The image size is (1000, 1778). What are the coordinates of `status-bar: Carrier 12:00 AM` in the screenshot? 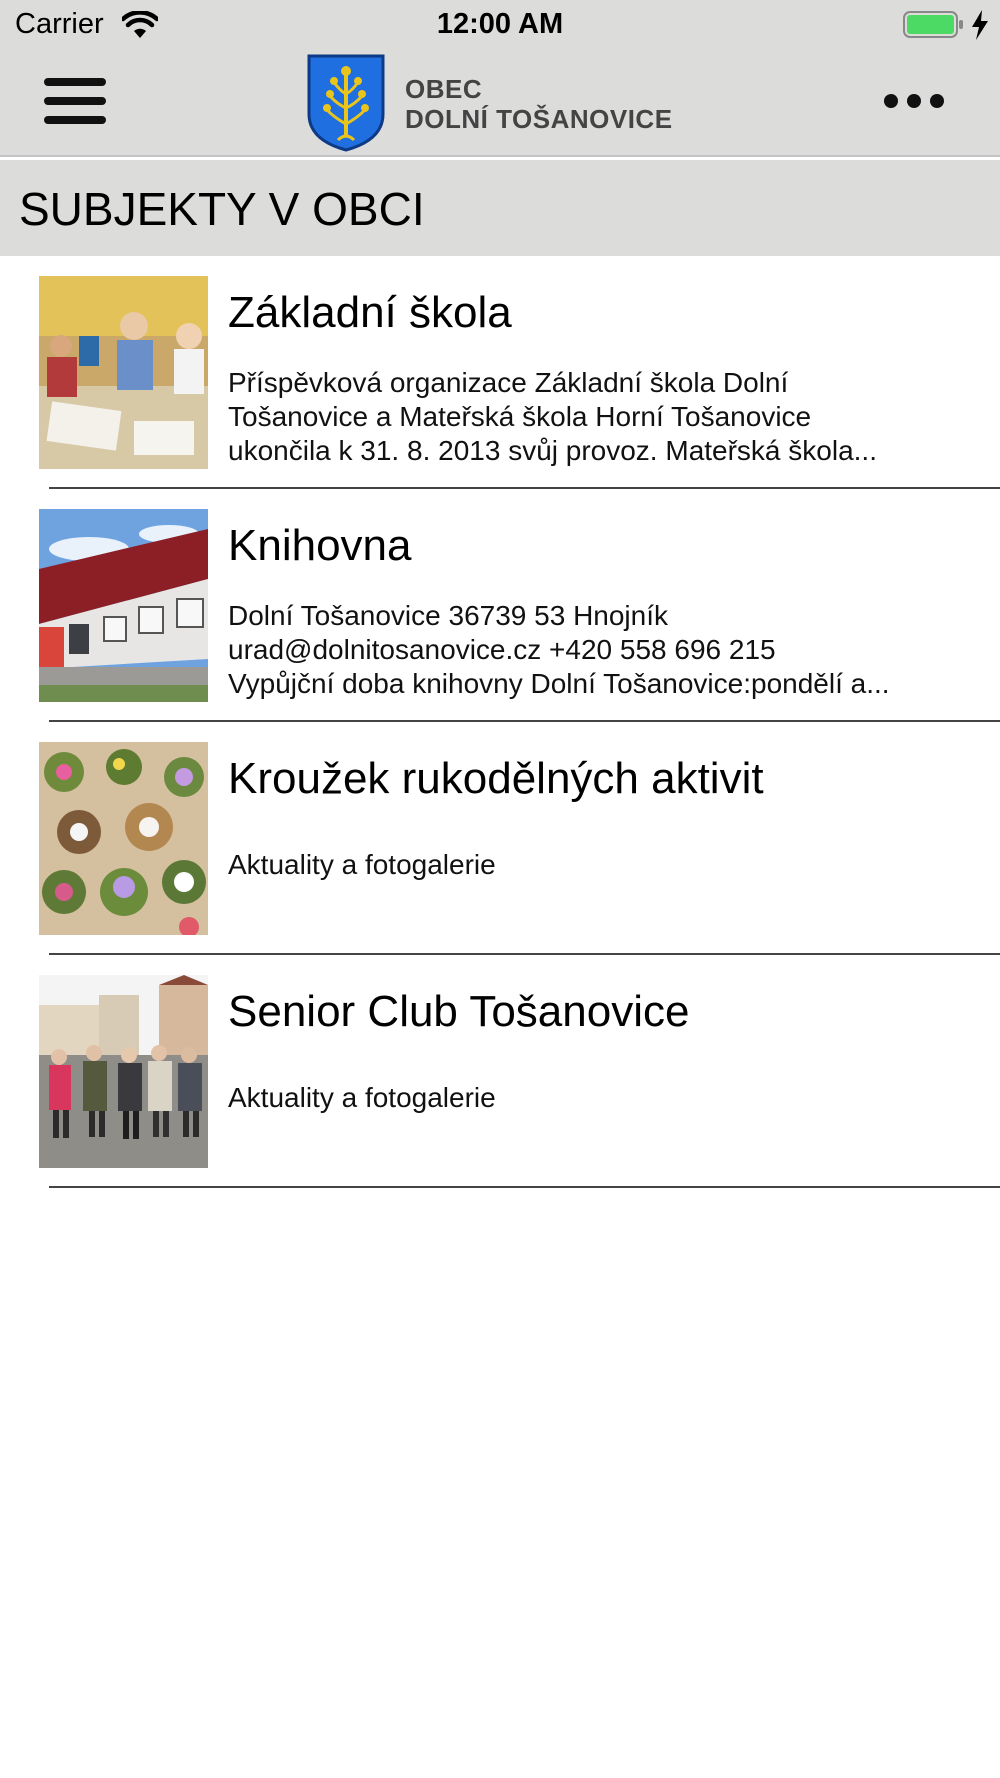 It's located at (500, 25).